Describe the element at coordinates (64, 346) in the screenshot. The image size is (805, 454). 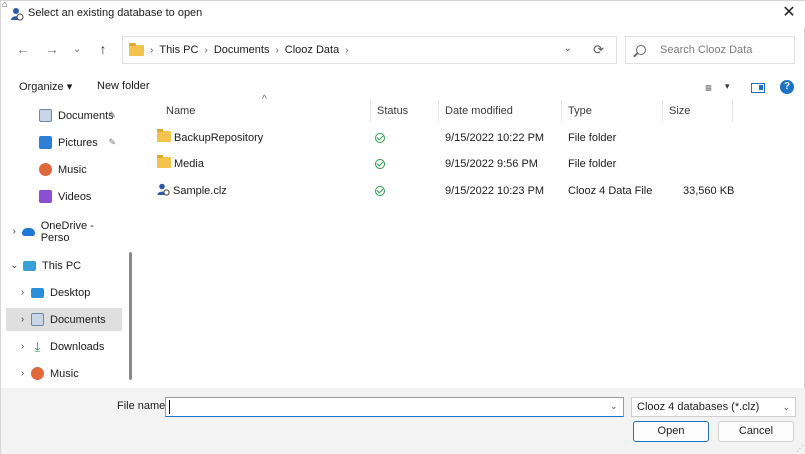
I see `nav-item-downloads: › ⤓ Downloads` at that location.